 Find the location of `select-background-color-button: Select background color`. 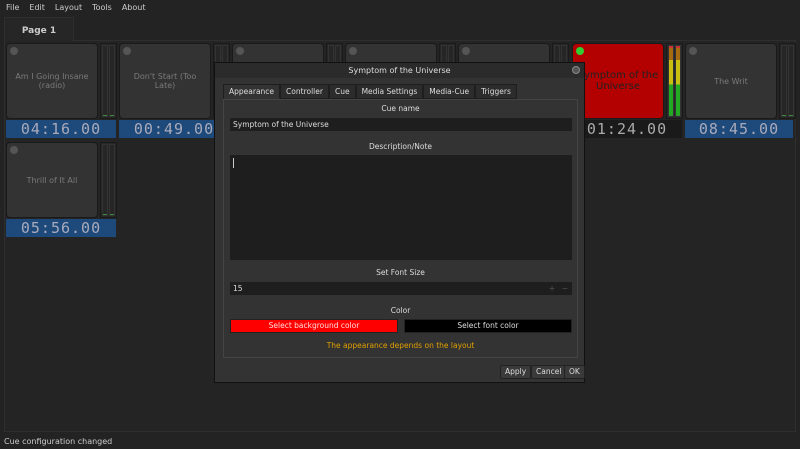

select-background-color-button: Select background color is located at coordinates (314, 326).